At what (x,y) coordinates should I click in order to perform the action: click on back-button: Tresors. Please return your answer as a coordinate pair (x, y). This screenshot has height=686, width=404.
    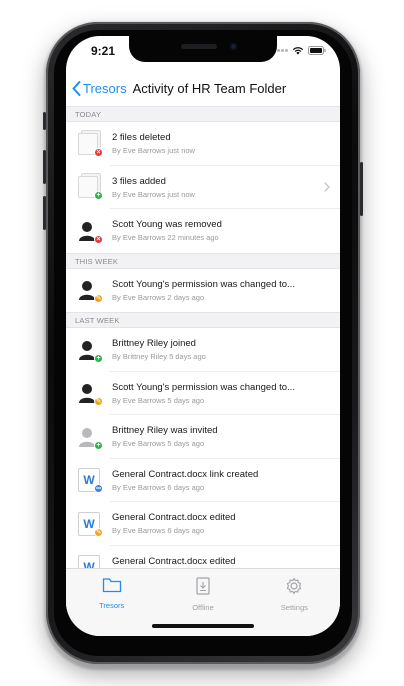
    Looking at the image, I should click on (99, 88).